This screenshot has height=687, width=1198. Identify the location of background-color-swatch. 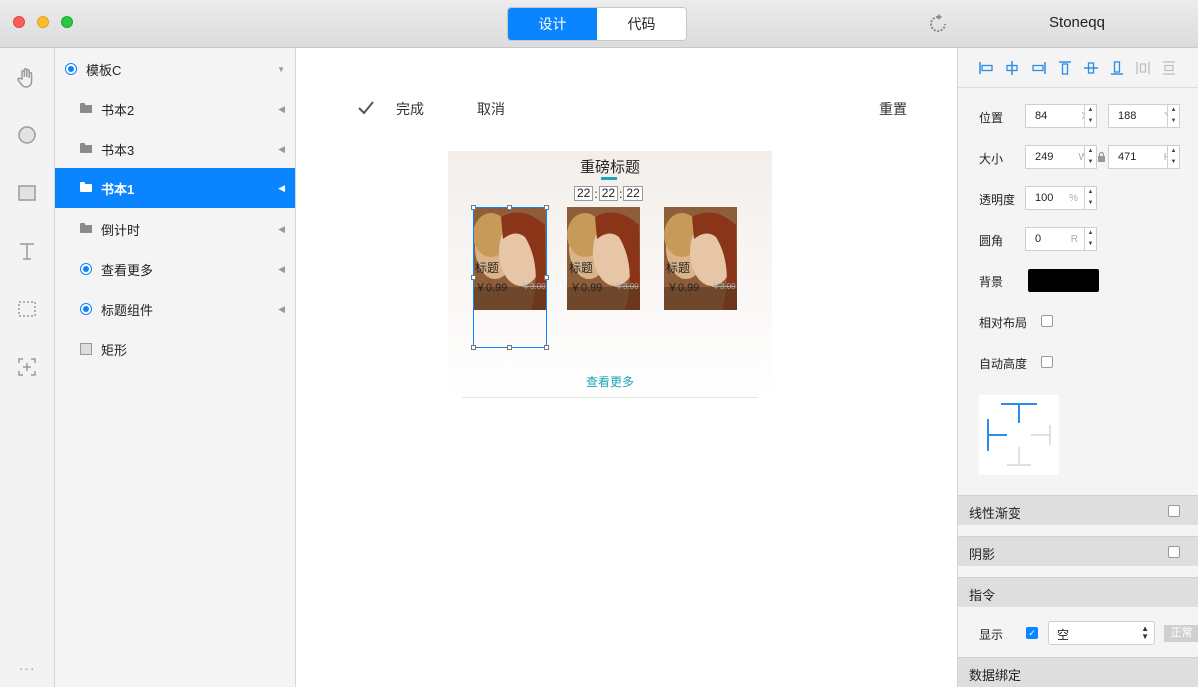
(1063, 280).